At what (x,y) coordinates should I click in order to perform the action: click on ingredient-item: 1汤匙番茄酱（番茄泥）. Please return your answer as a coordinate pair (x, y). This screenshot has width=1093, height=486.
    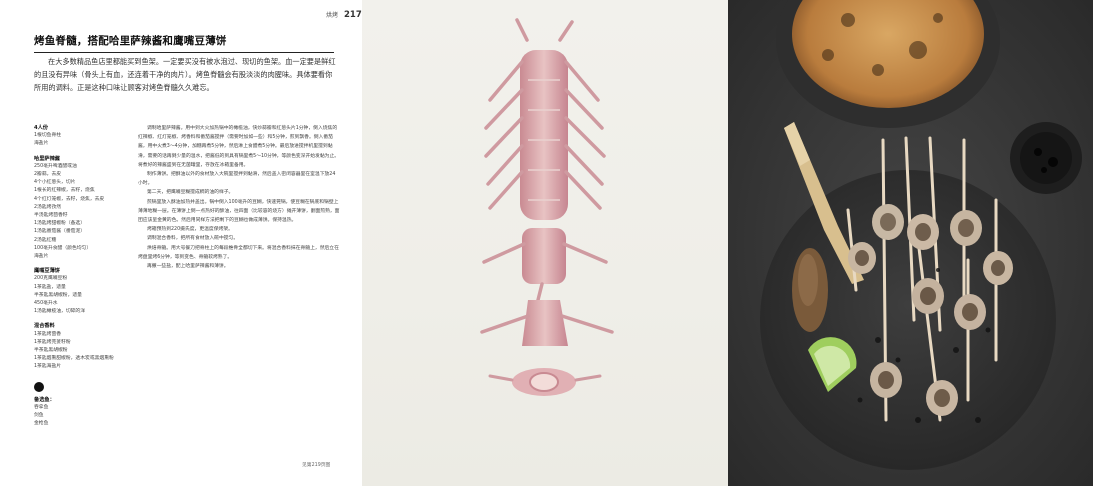
    Looking at the image, I should click on (60, 232).